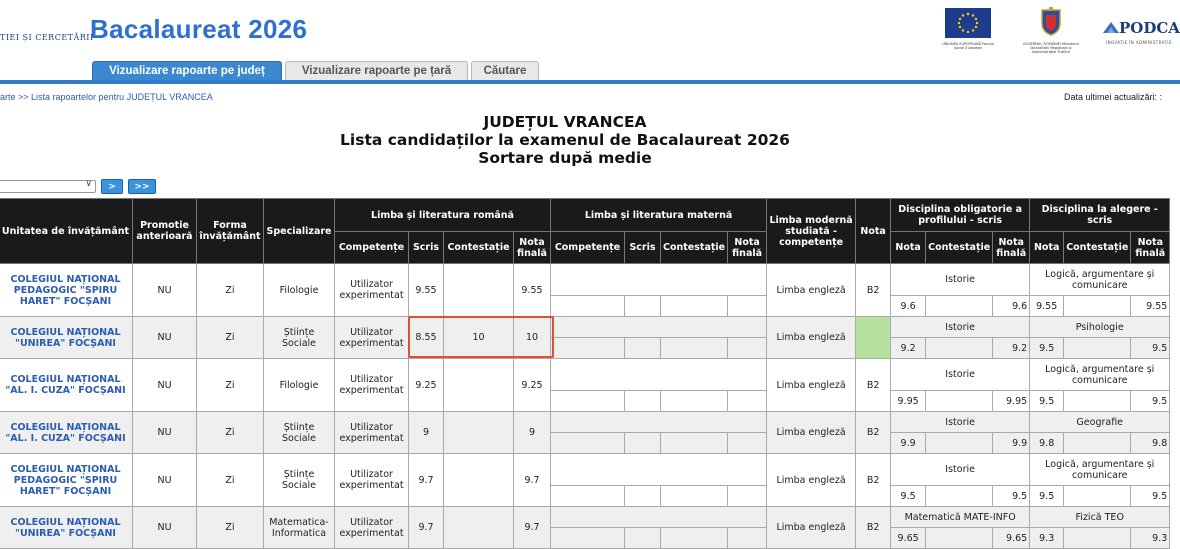 Image resolution: width=1180 pixels, height=549 pixels. Describe the element at coordinates (376, 70) in the screenshot. I see `tab-country-reports: Vizualizare rapoarte pe țară` at that location.